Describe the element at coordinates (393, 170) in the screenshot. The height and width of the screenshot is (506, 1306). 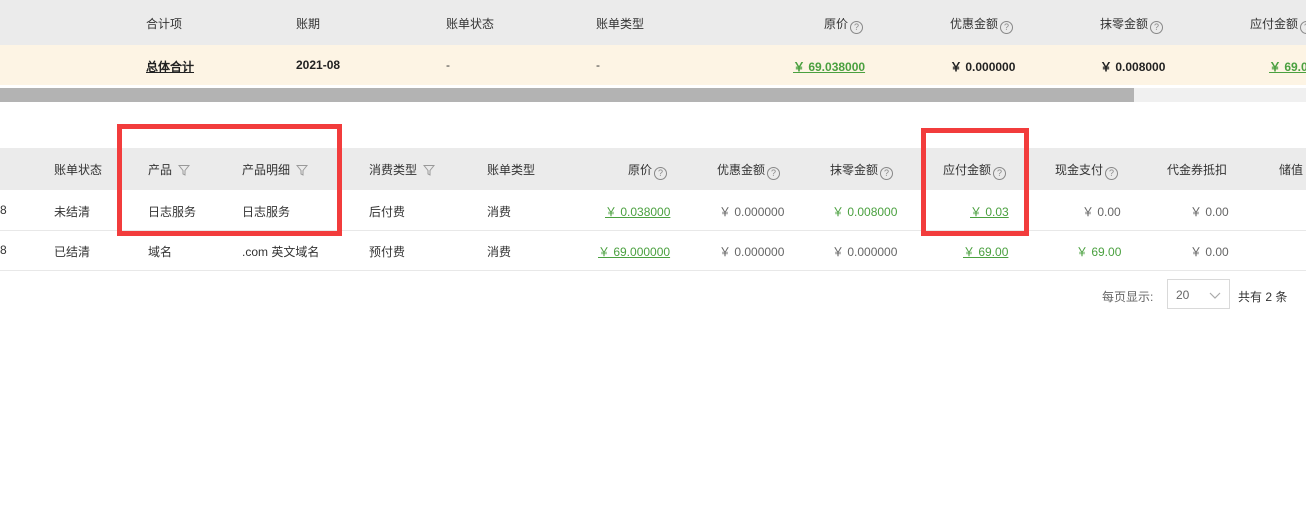
I see `detail-col-consumption-type-label: 消费类型` at that location.